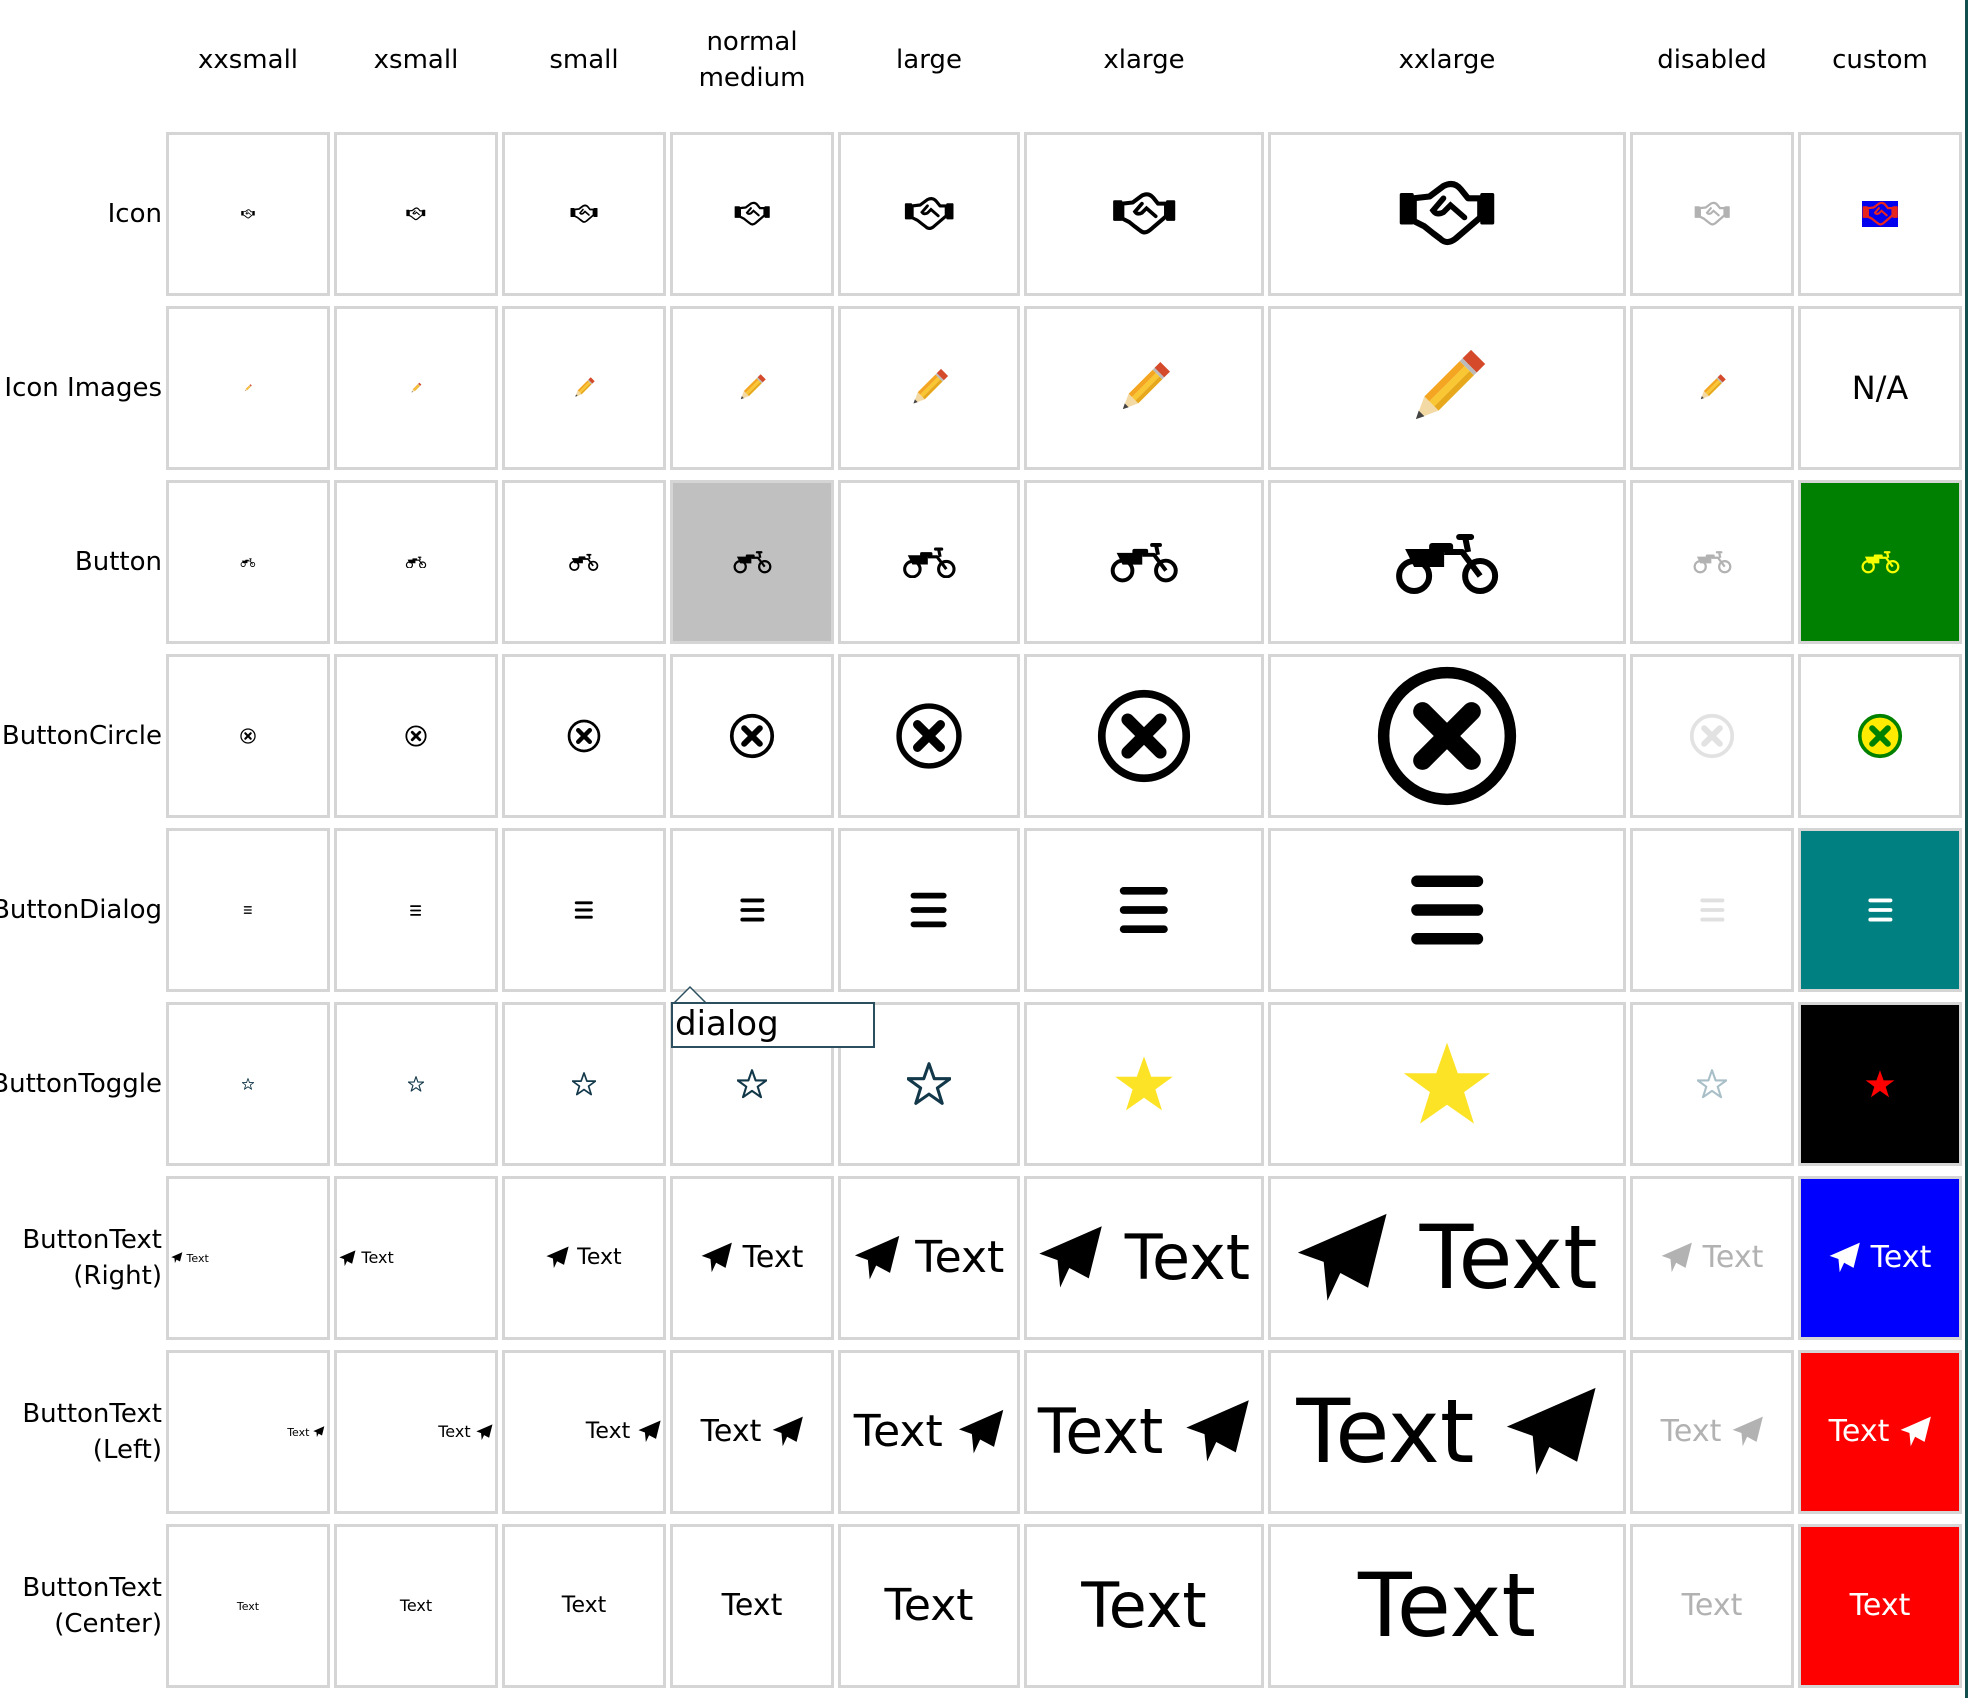 Image resolution: width=1968 pixels, height=1698 pixels. What do you see at coordinates (929, 388) in the screenshot?
I see `cell-image-large` at bounding box center [929, 388].